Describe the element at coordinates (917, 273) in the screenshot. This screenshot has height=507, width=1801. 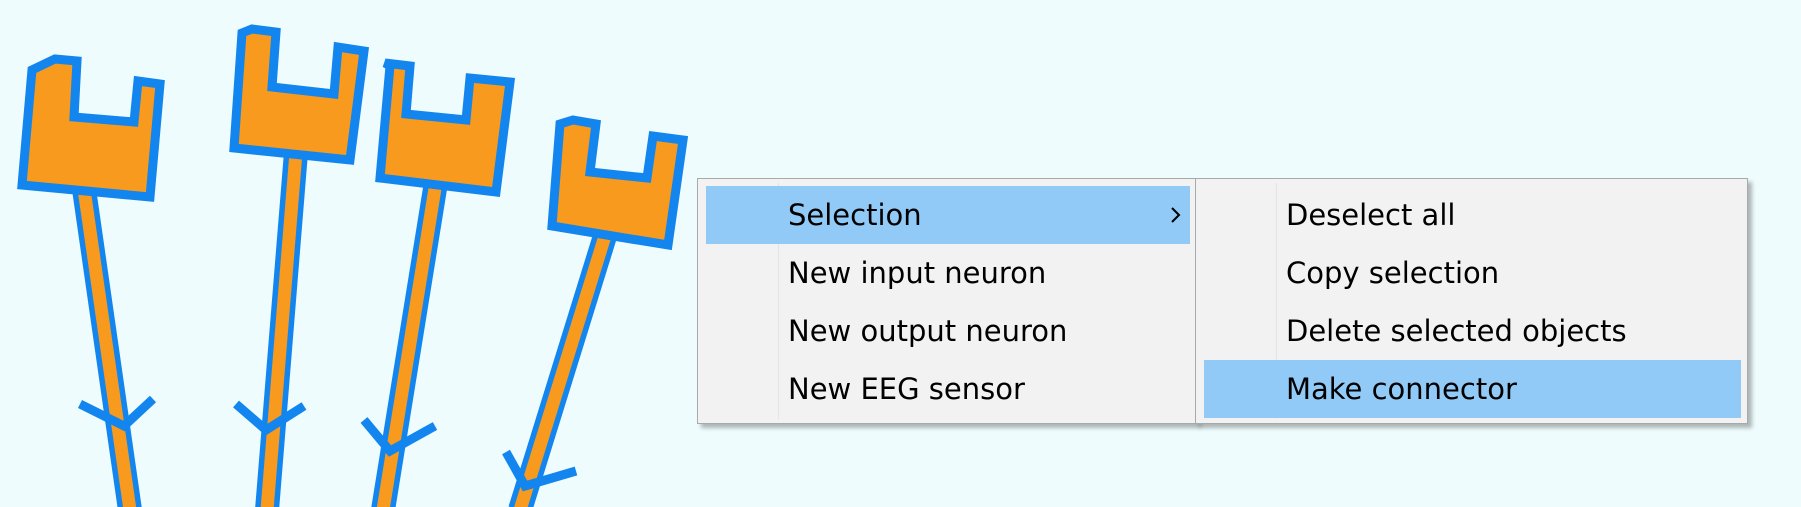
I see `menu-item-label: New input neuron` at that location.